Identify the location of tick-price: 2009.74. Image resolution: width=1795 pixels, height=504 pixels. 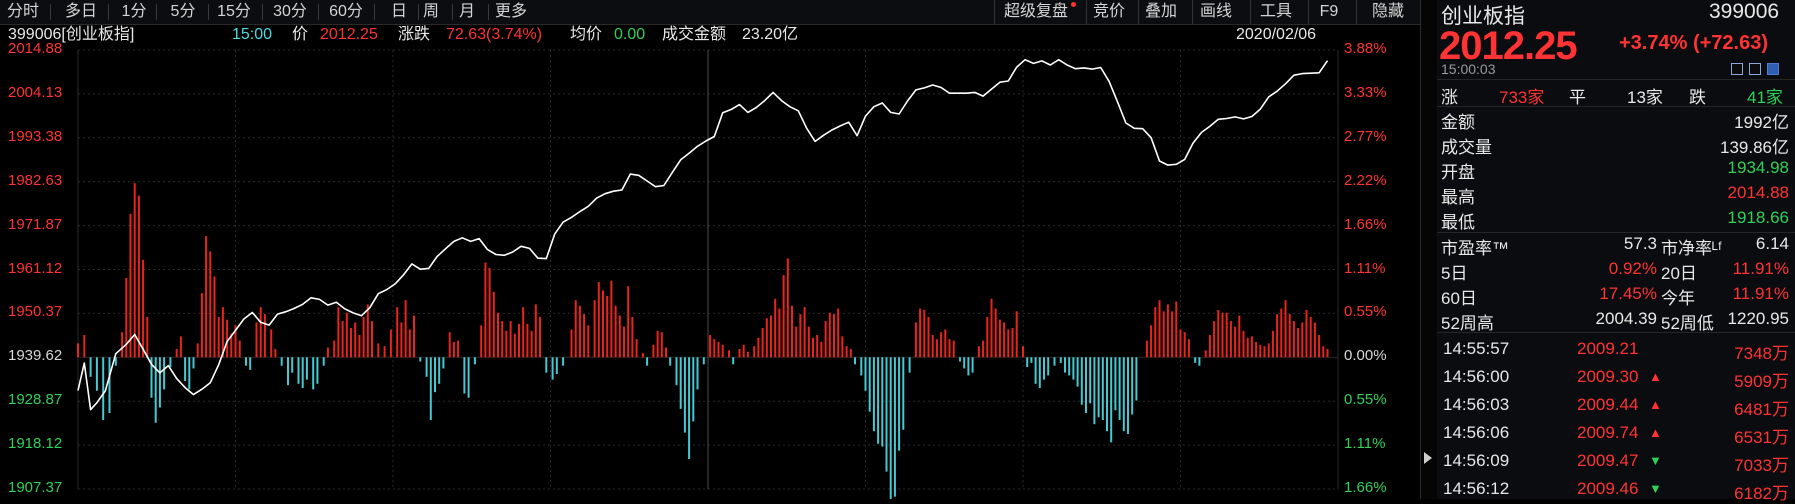
(1608, 432).